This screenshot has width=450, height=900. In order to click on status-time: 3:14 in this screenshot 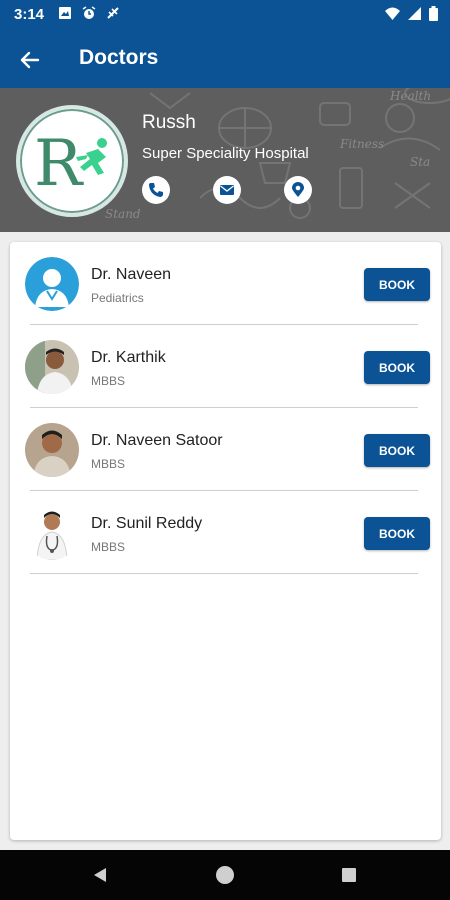, I will do `click(29, 14)`.